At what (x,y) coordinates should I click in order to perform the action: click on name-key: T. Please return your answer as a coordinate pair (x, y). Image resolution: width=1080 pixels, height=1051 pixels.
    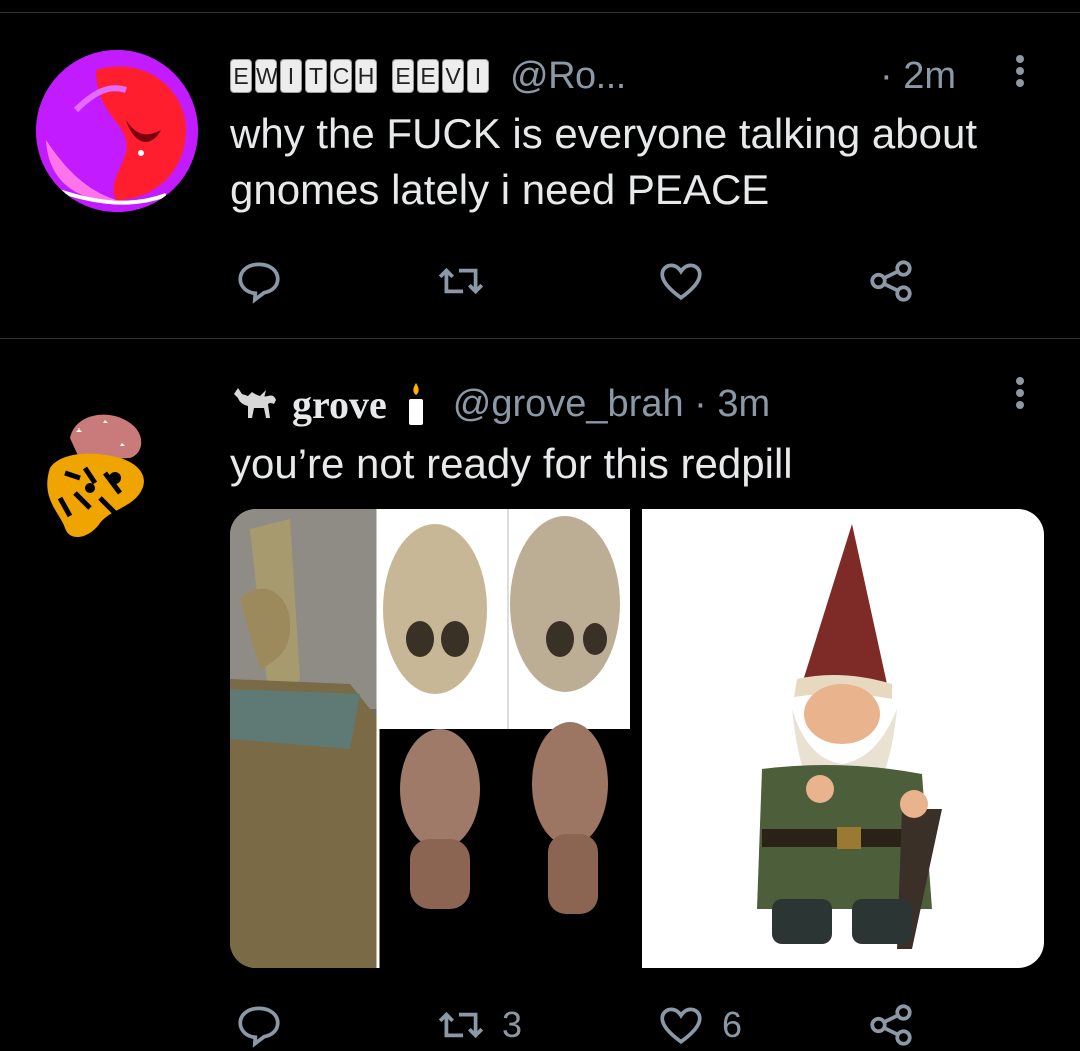
    Looking at the image, I should click on (316, 76).